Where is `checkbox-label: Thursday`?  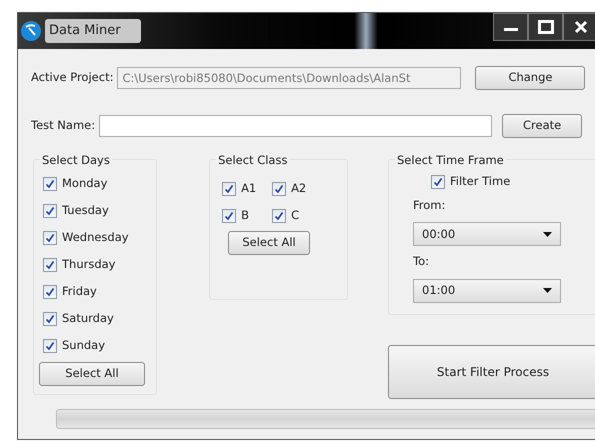
checkbox-label: Thursday is located at coordinates (89, 264).